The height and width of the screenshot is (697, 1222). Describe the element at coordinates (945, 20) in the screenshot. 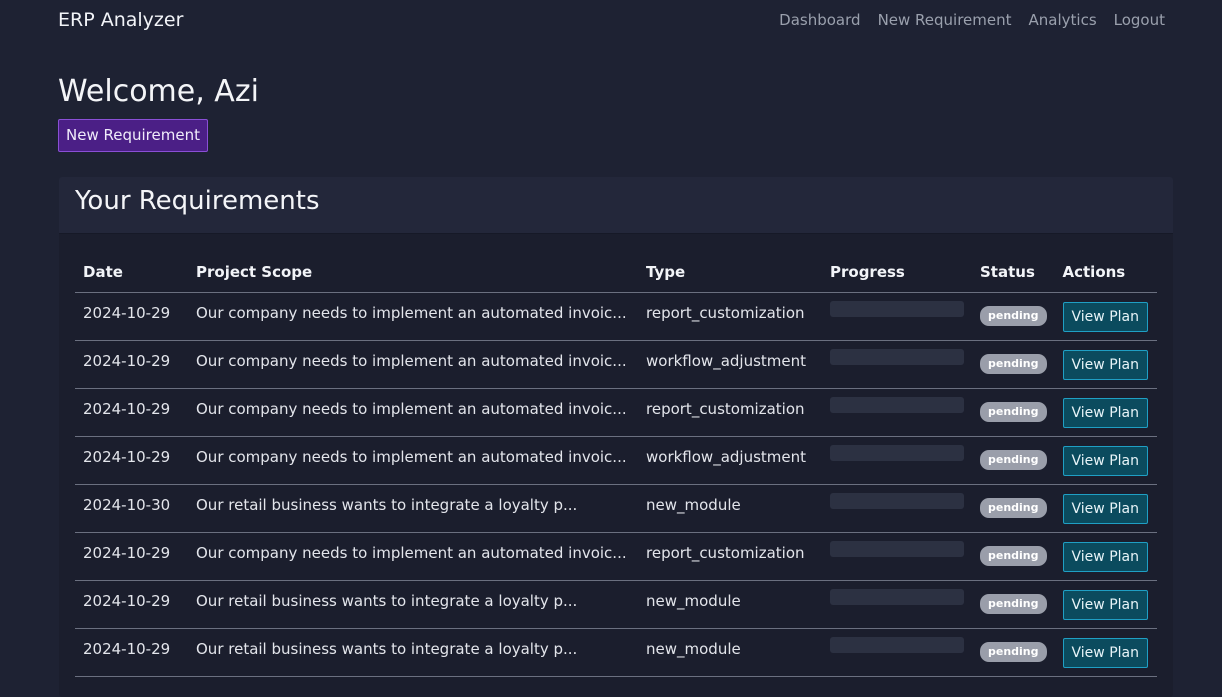

I see `nav-link-new-requirement: New Requirement` at that location.